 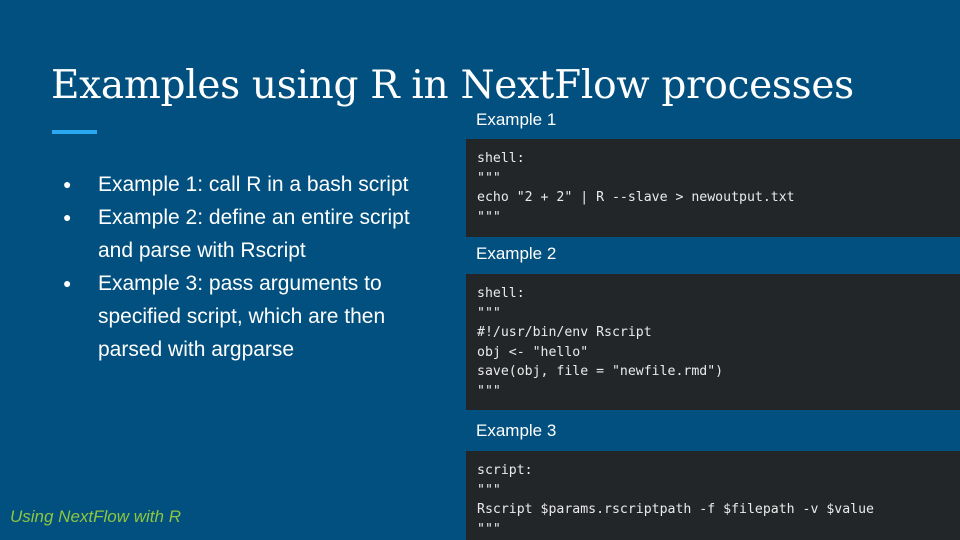 I want to click on example-1-label: Example 1, so click(x=516, y=119).